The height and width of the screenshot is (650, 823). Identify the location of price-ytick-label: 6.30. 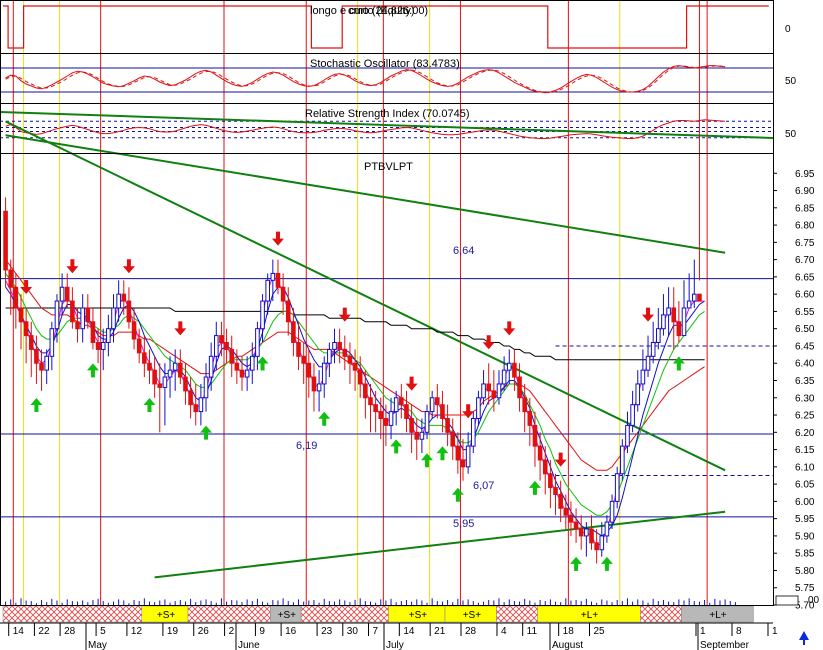
(805, 398).